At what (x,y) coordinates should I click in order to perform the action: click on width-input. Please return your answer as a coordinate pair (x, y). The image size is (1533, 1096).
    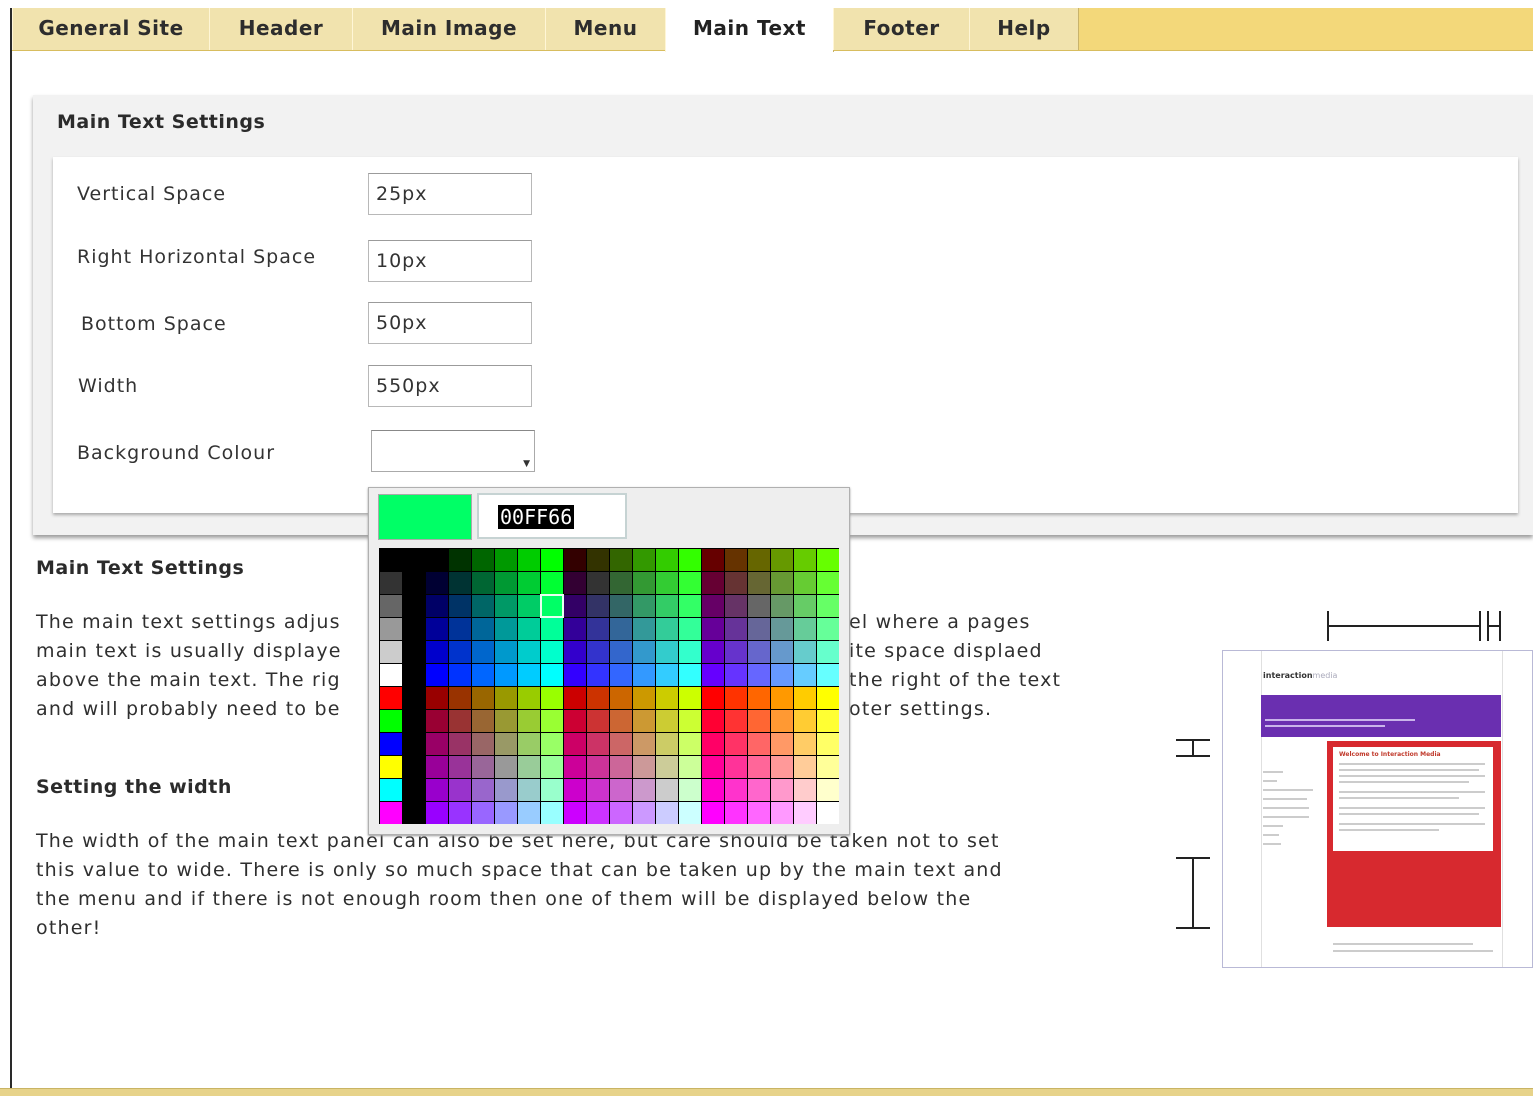
    Looking at the image, I should click on (450, 386).